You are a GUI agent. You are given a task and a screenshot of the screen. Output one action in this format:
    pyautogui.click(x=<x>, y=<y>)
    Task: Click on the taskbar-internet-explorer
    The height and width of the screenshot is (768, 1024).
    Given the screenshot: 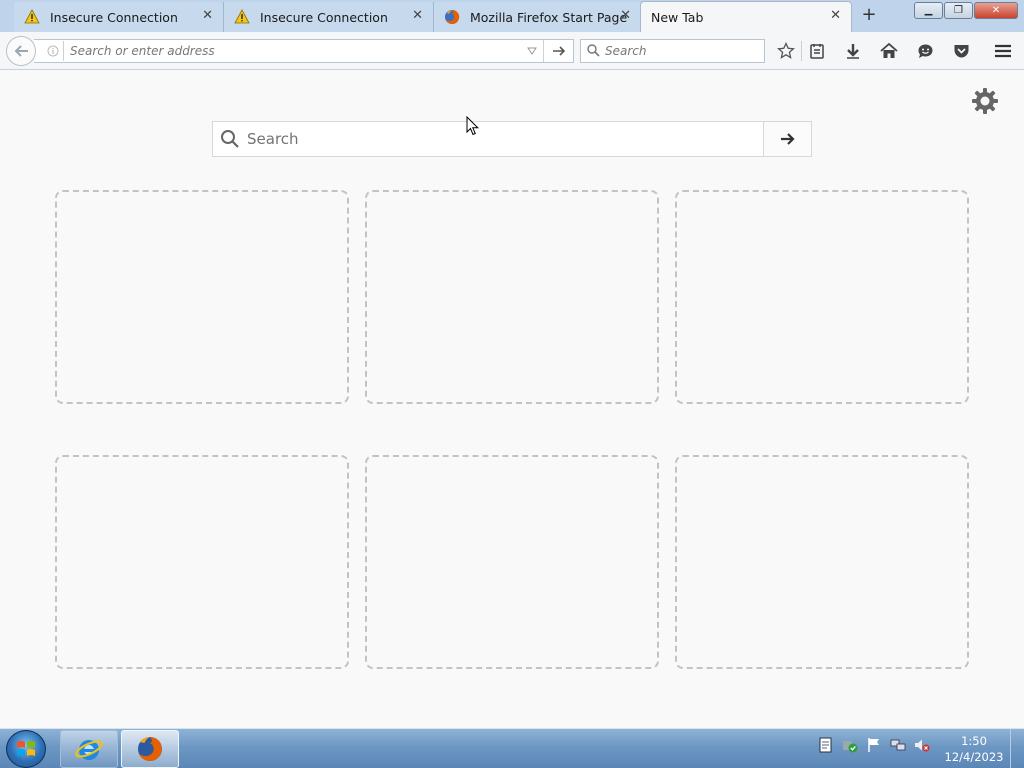 What is the action you would take?
    pyautogui.click(x=89, y=749)
    